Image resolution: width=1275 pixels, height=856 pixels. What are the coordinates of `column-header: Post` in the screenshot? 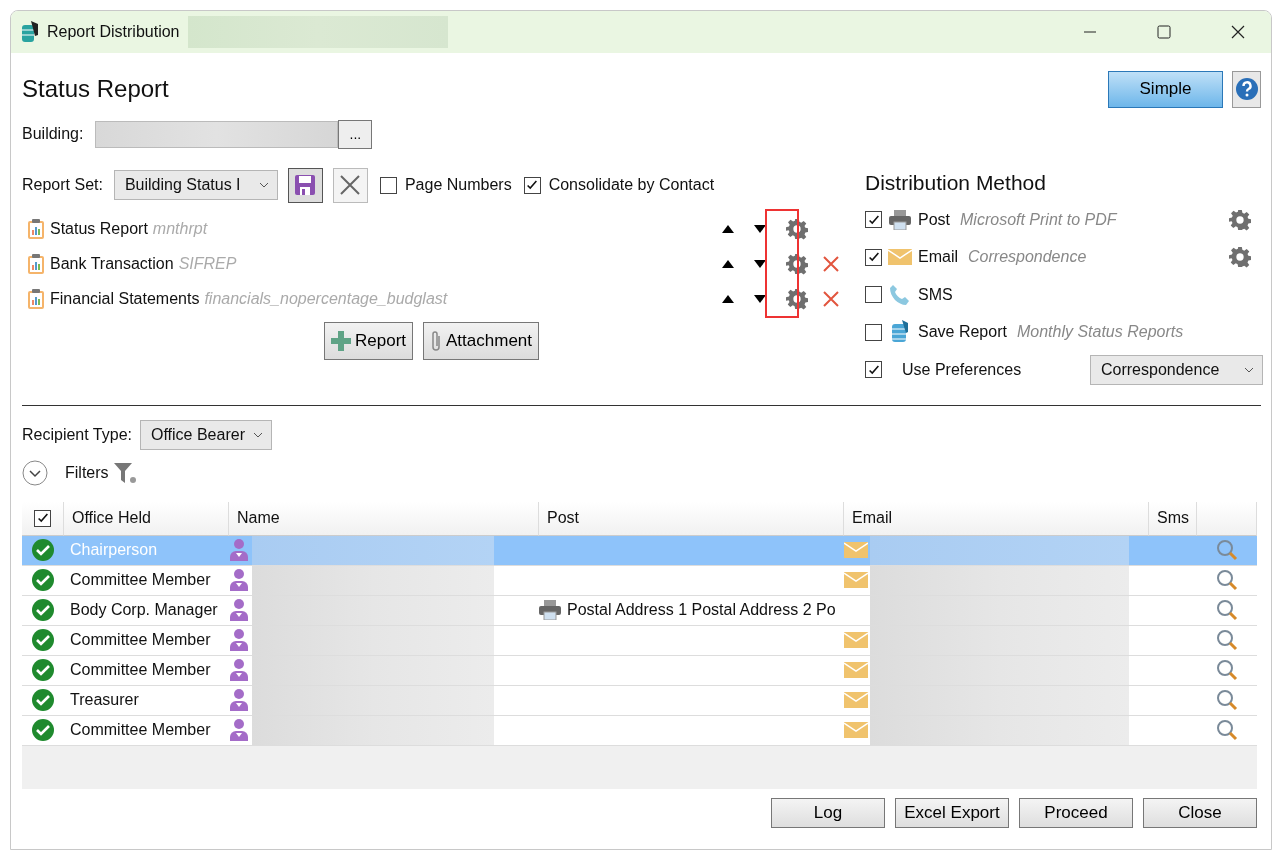 It's located at (691, 518).